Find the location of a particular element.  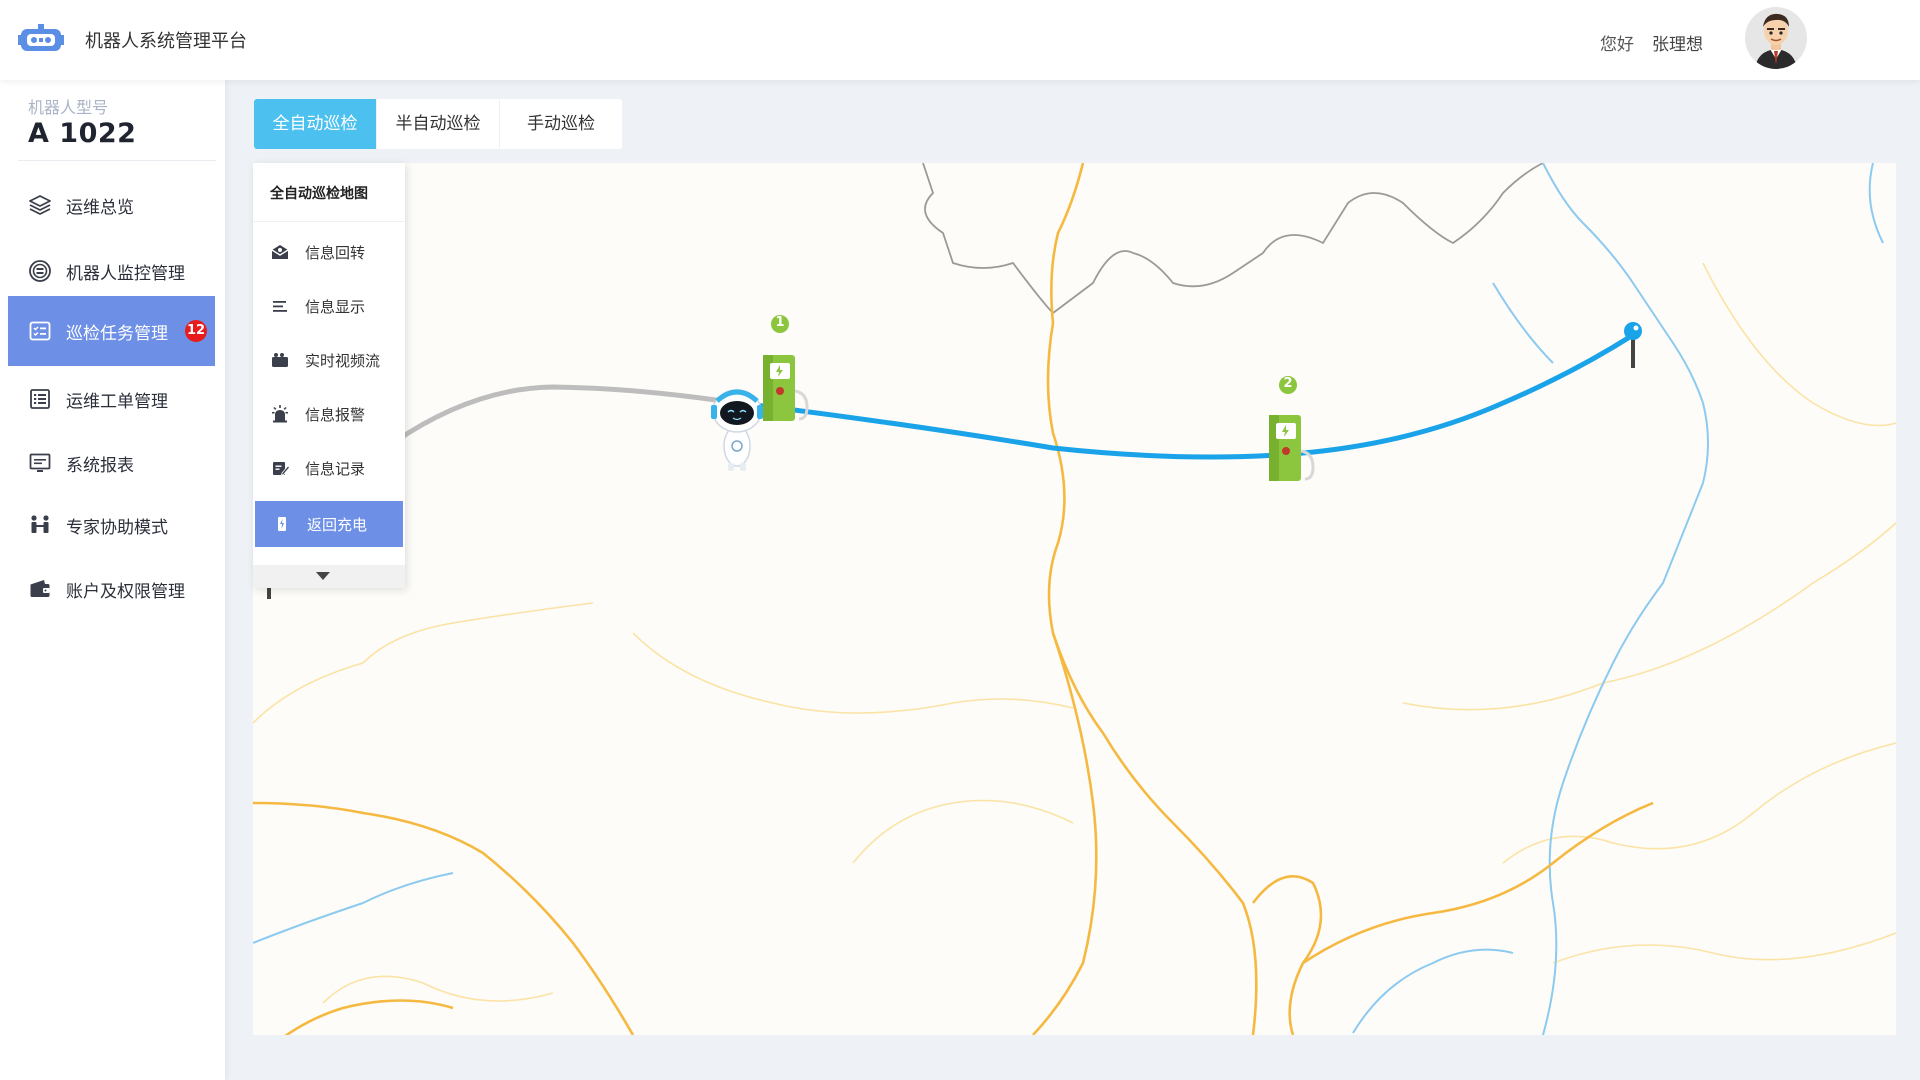

robot-logo-icon is located at coordinates (41, 39).